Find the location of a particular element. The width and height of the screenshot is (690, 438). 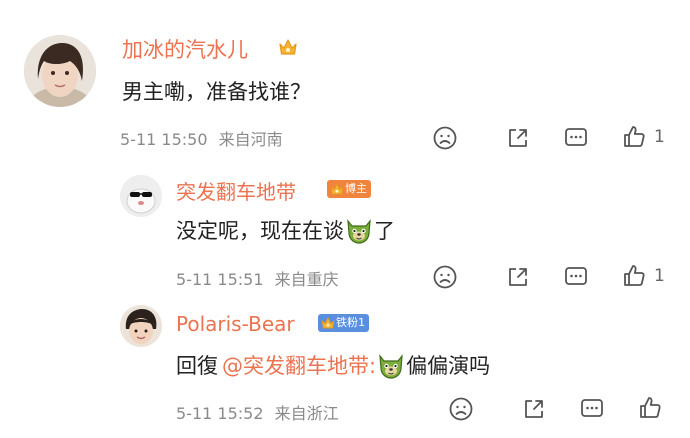

blogger-badge: 博主 is located at coordinates (349, 189).